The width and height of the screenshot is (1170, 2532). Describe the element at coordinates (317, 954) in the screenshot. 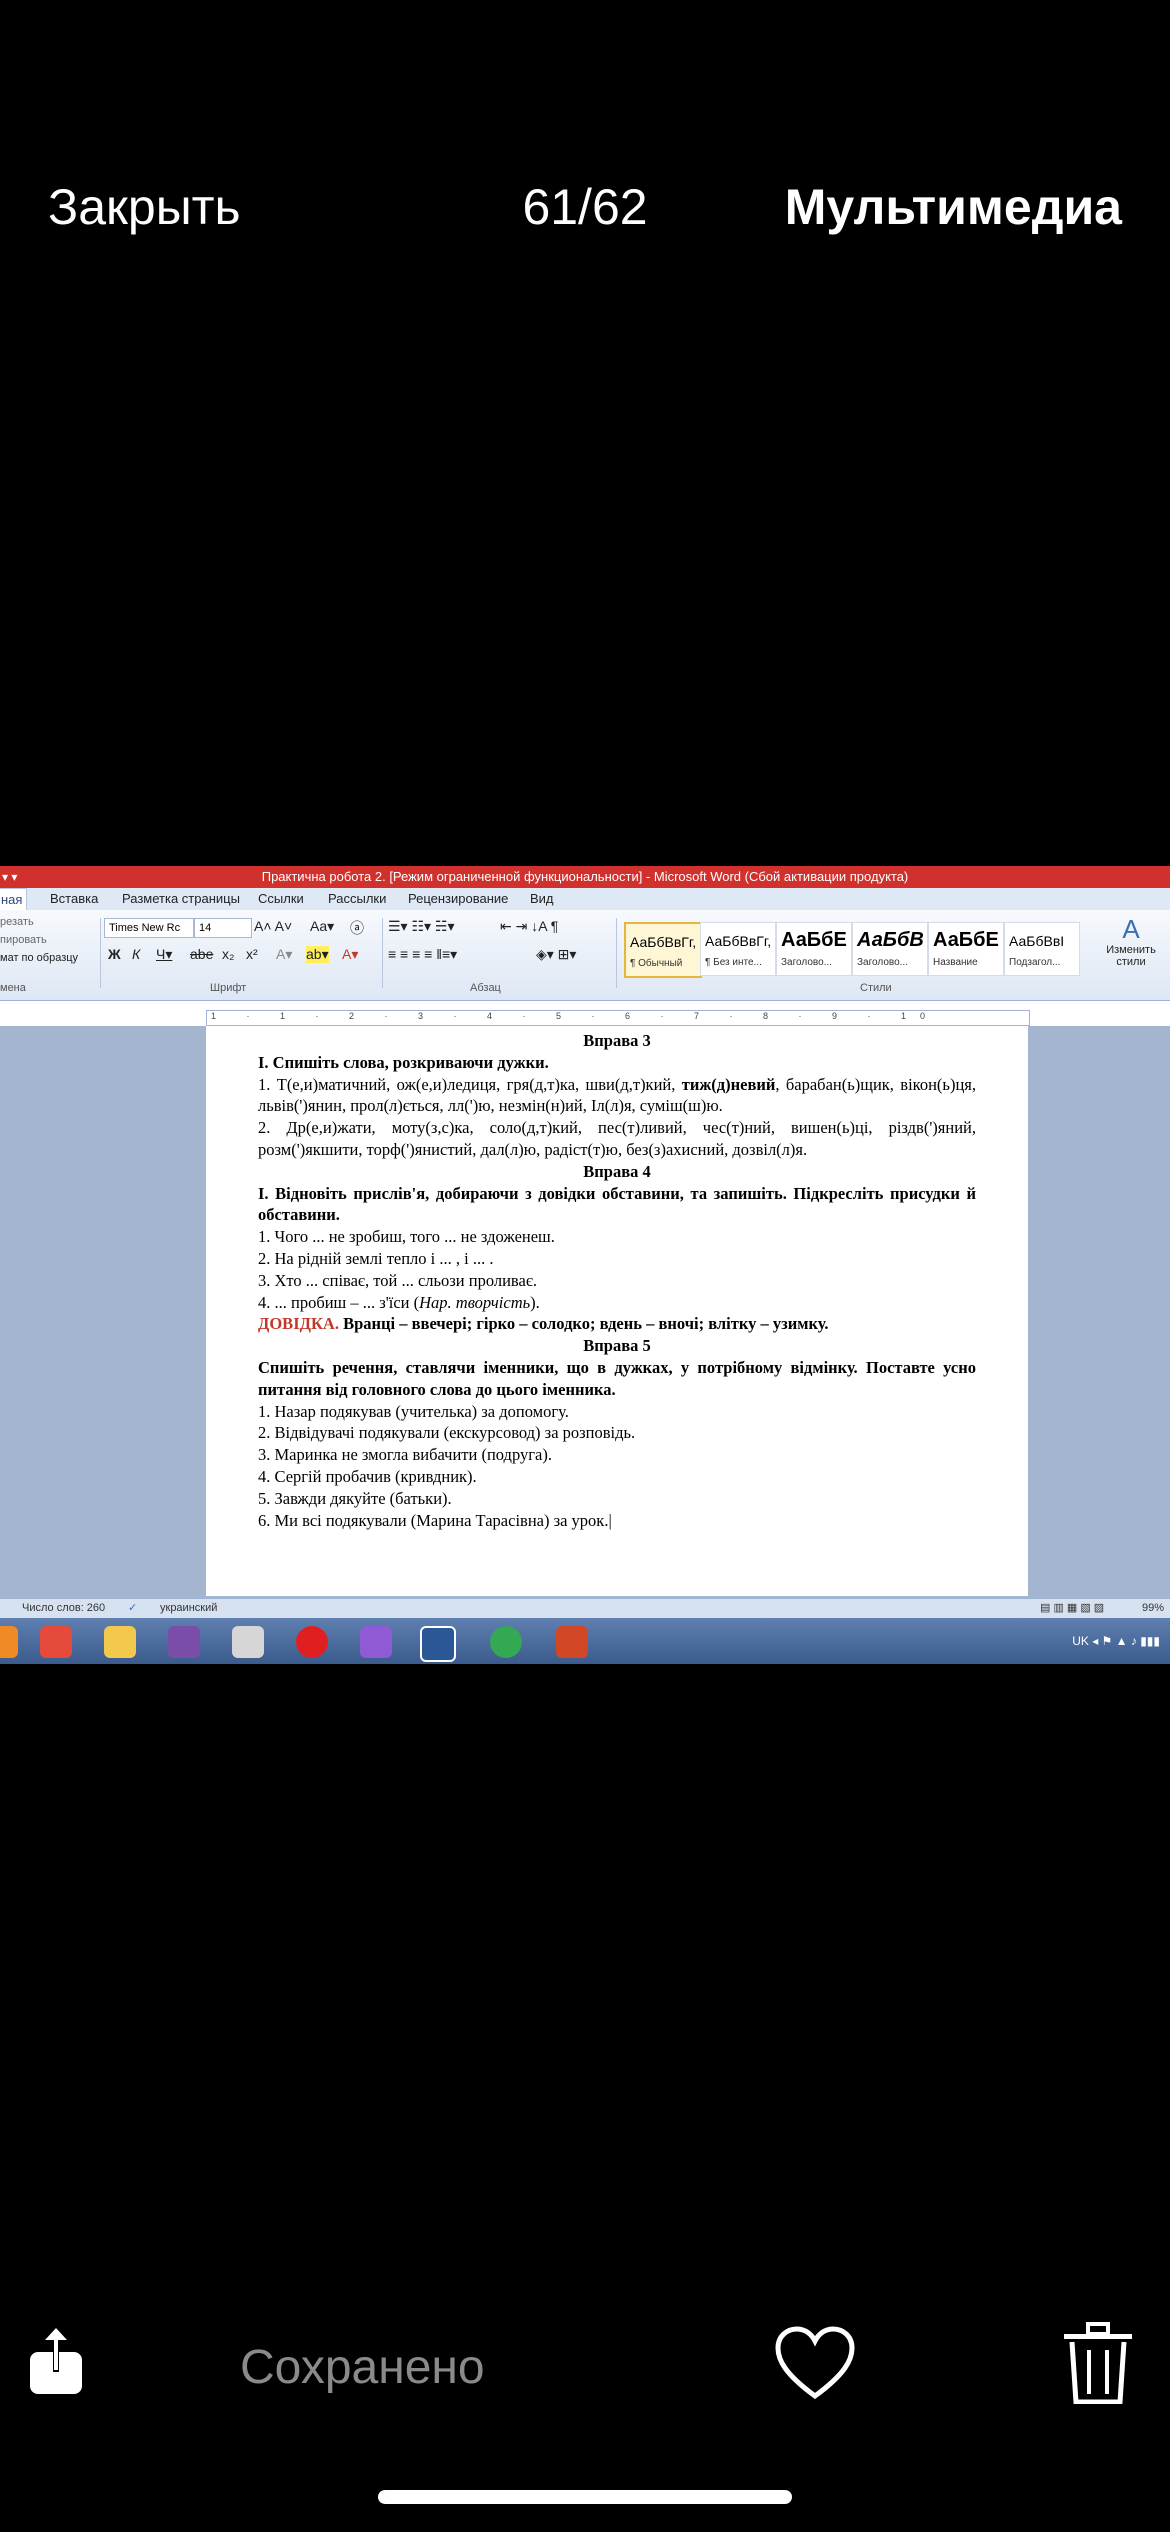

I see `highlight-icon: ab▾` at that location.